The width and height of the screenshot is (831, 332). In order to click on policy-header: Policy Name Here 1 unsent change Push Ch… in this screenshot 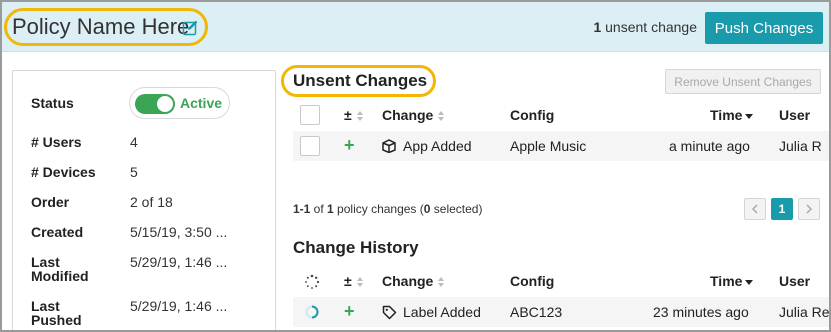, I will do `click(415, 27)`.